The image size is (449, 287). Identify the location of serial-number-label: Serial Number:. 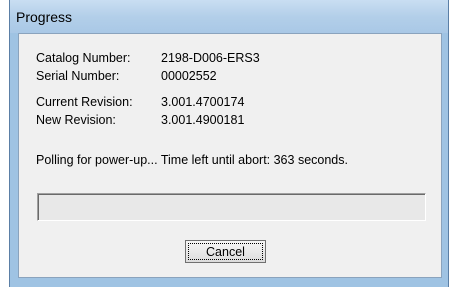
(78, 76).